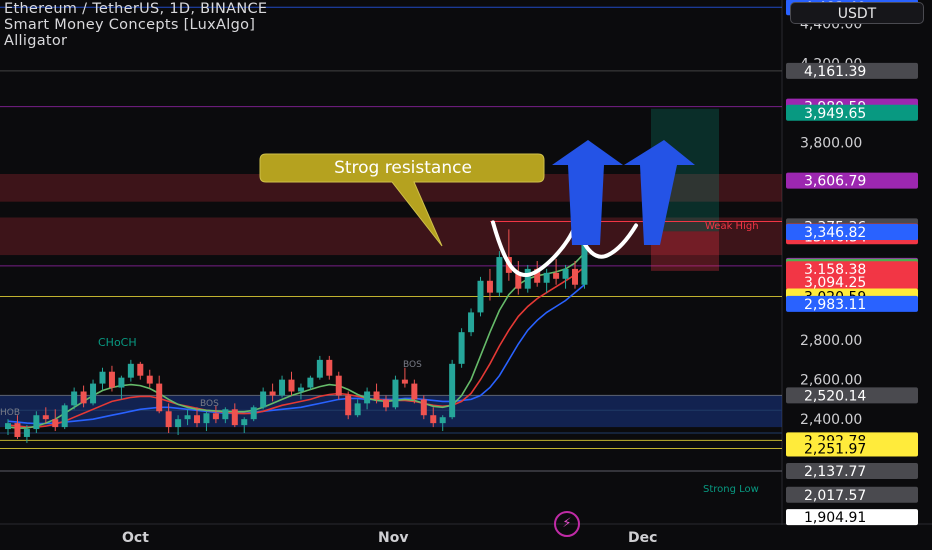 The width and height of the screenshot is (932, 550). Describe the element at coordinates (831, 143) in the screenshot. I see `y-tick-label: 3,800.00` at that location.